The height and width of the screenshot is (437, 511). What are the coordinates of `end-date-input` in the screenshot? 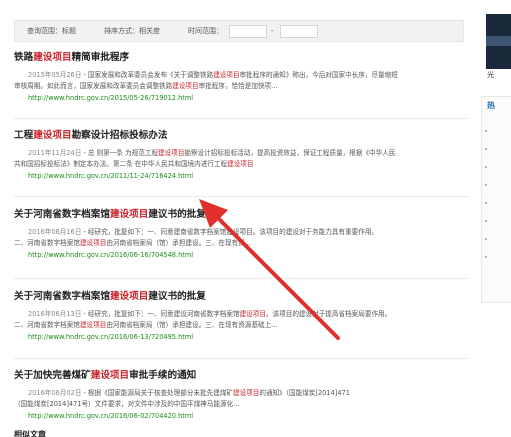 It's located at (298, 31).